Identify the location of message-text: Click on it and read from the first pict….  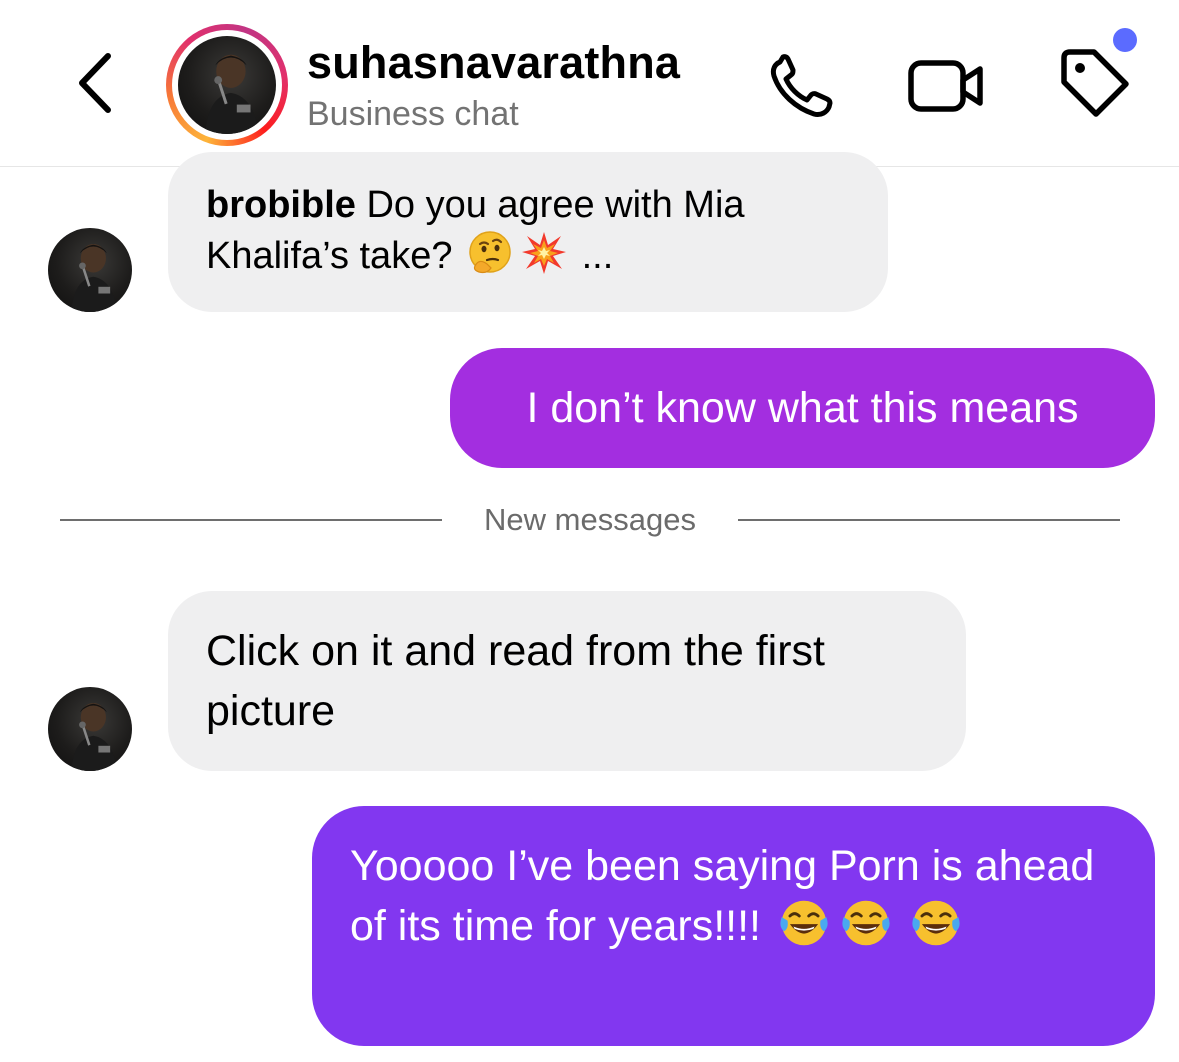
(515, 681).